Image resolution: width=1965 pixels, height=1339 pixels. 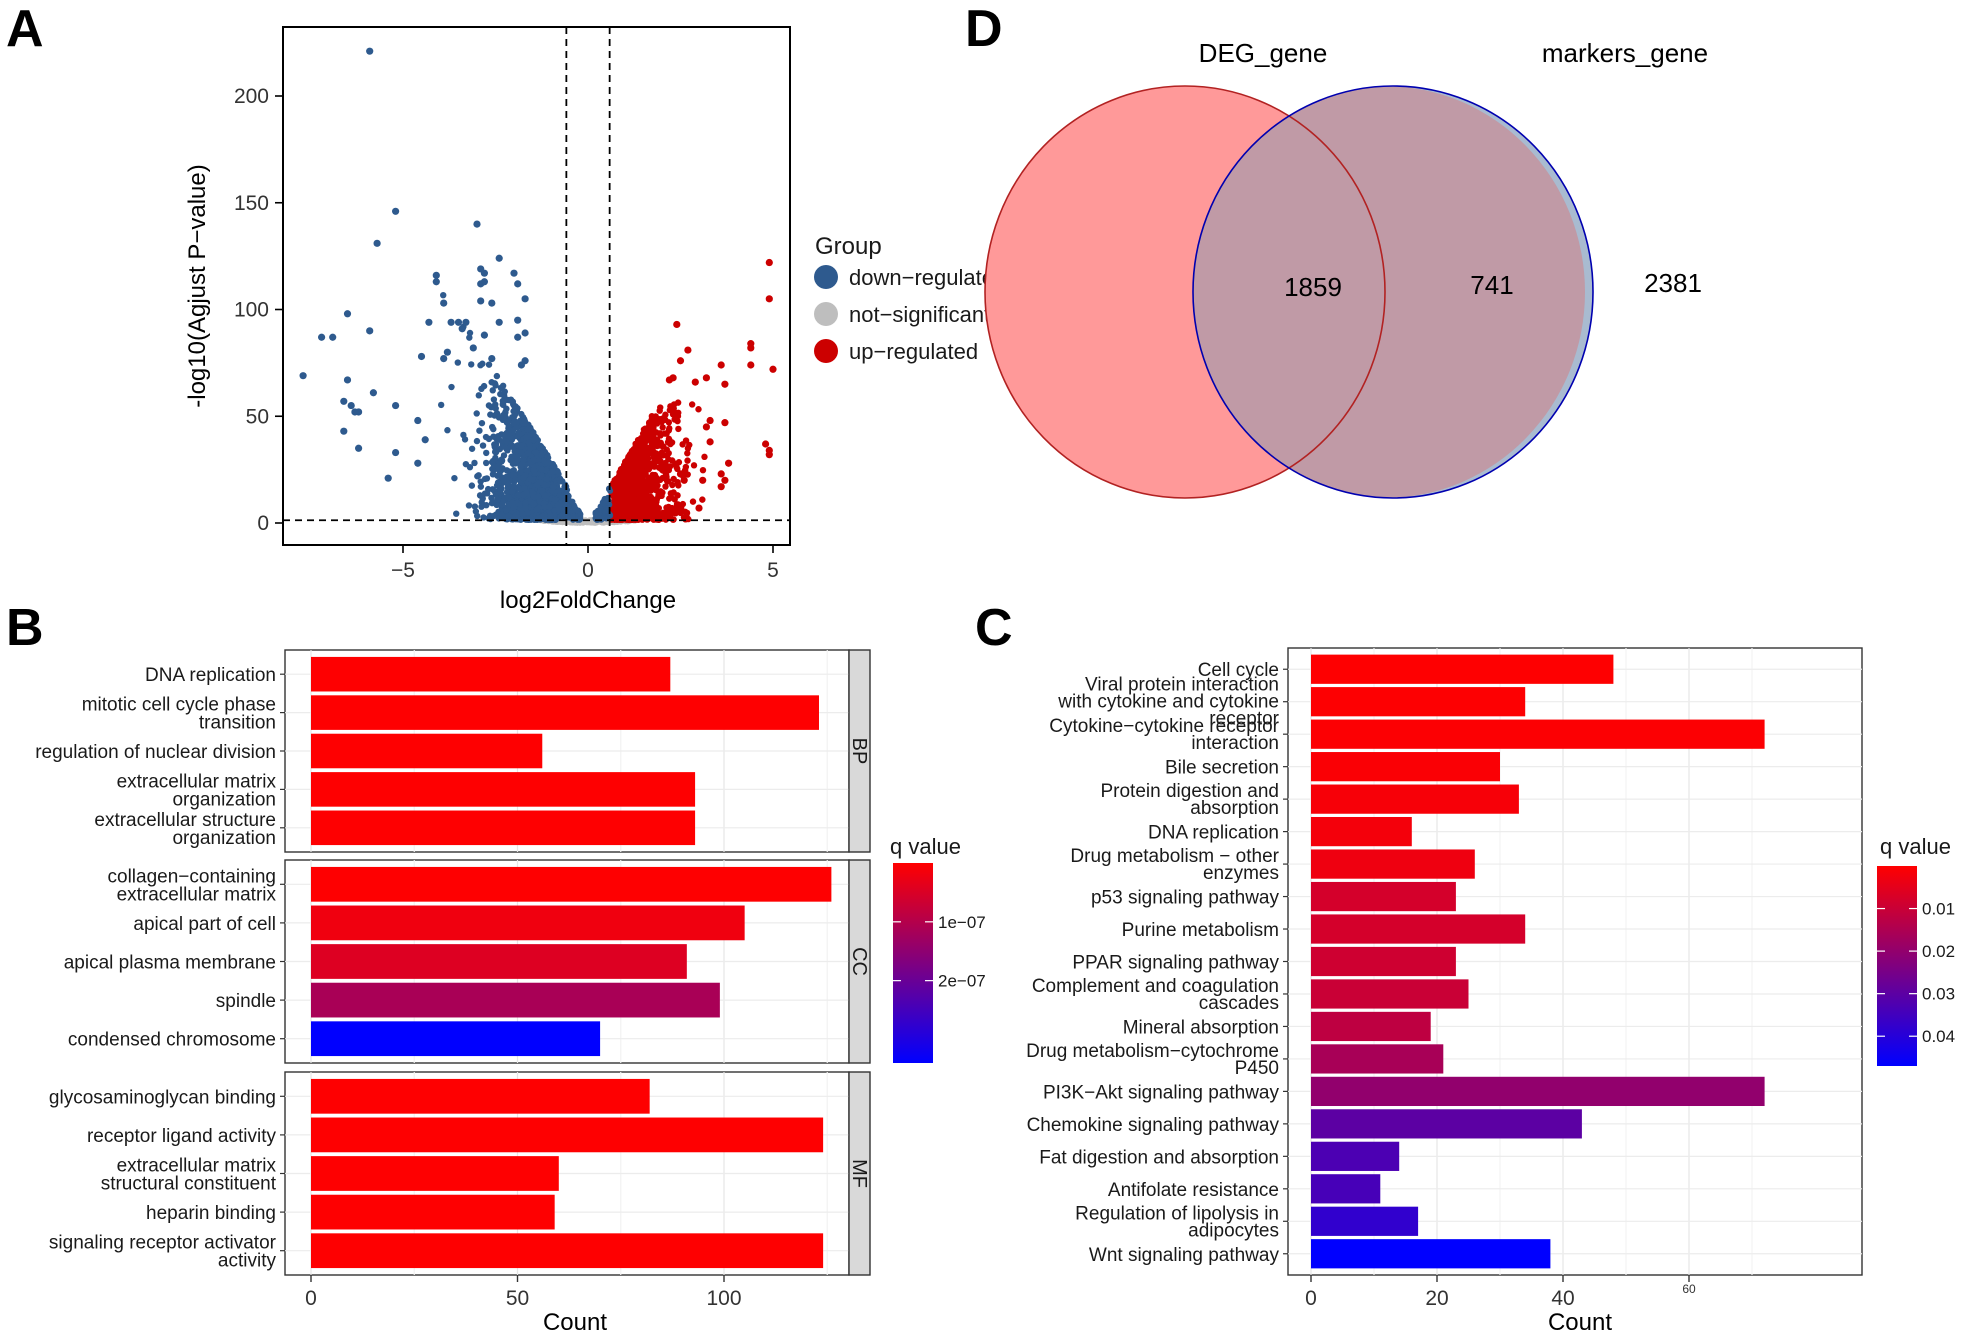 What do you see at coordinates (1159, 1157) in the screenshot?
I see `category-label-line: Fat digestion and absorption` at bounding box center [1159, 1157].